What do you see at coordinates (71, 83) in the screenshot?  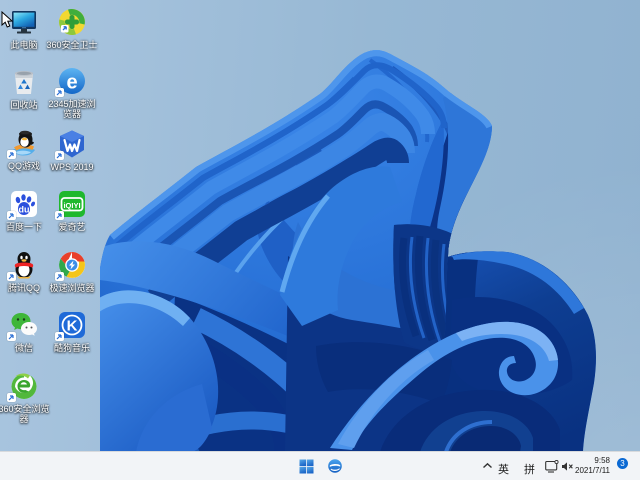 I see `svg-text: e` at bounding box center [71, 83].